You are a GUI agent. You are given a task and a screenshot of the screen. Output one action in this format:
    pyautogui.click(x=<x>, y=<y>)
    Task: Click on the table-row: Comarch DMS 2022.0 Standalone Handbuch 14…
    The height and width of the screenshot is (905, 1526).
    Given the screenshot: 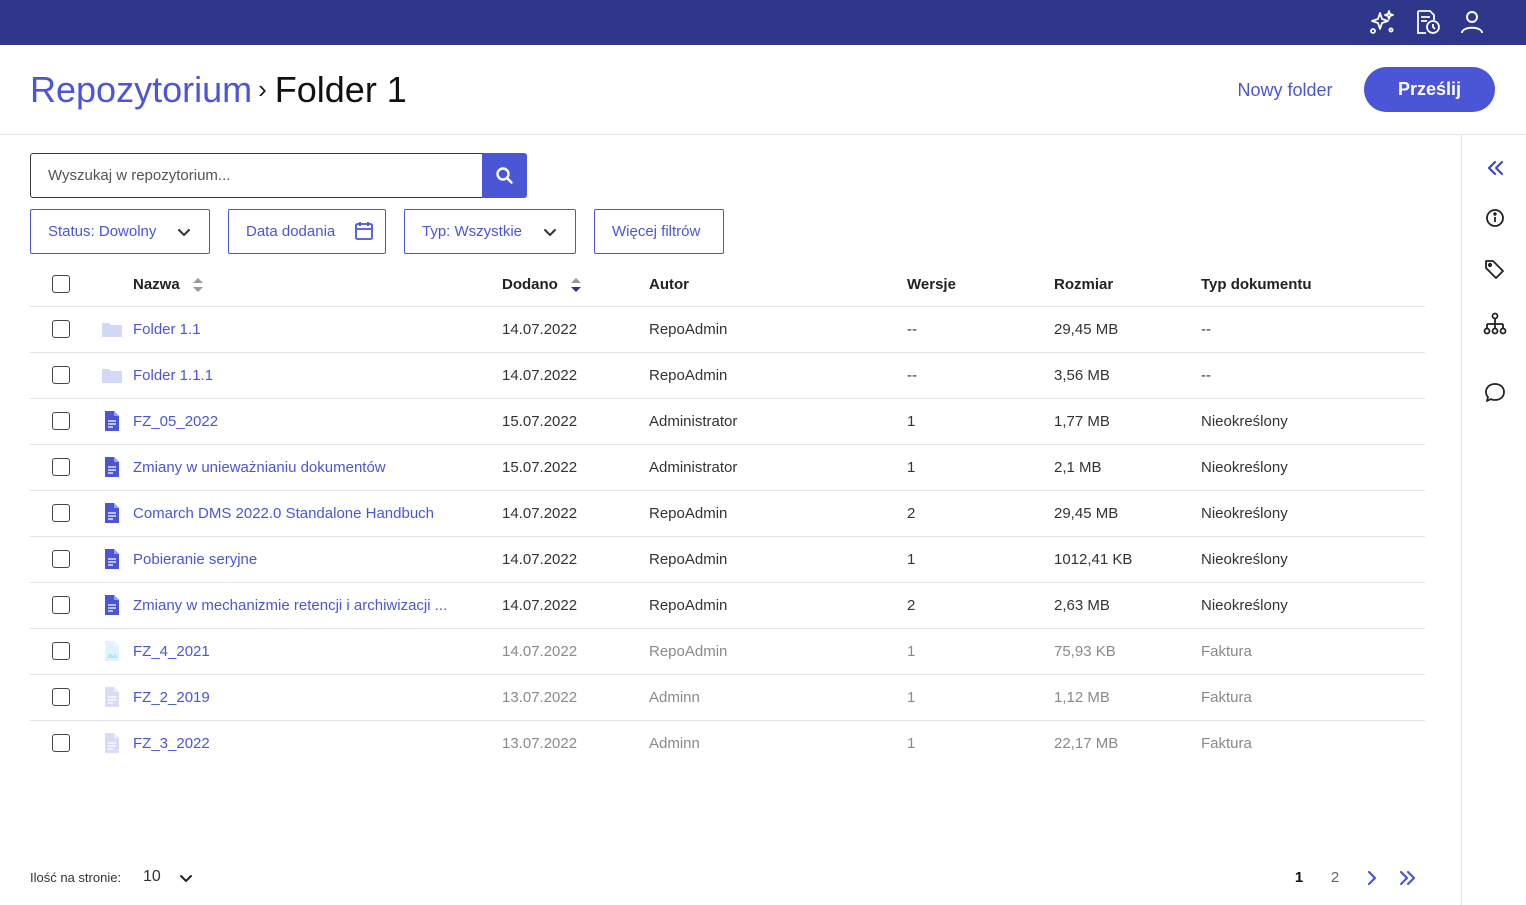 What is the action you would take?
    pyautogui.click(x=727, y=513)
    